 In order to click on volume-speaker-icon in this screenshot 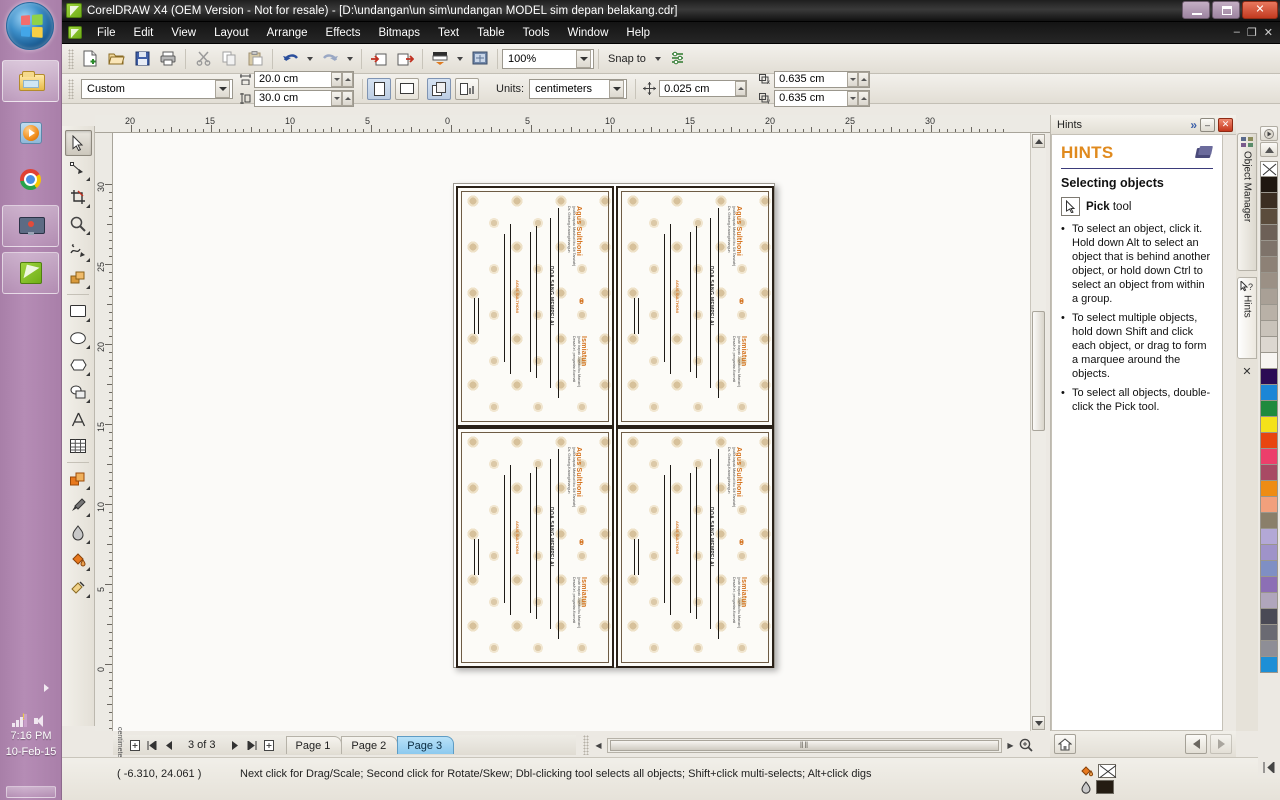, I will do `click(42, 721)`.